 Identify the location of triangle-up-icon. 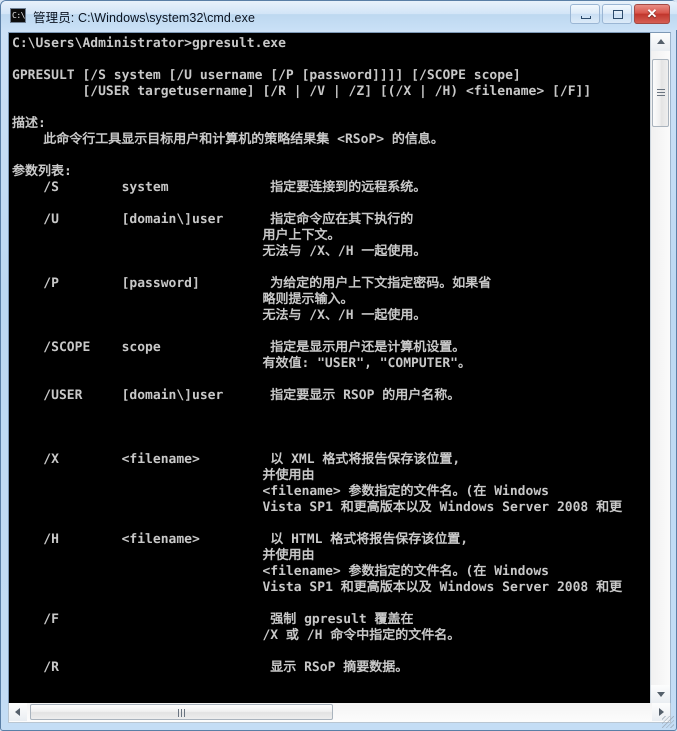
(660, 41).